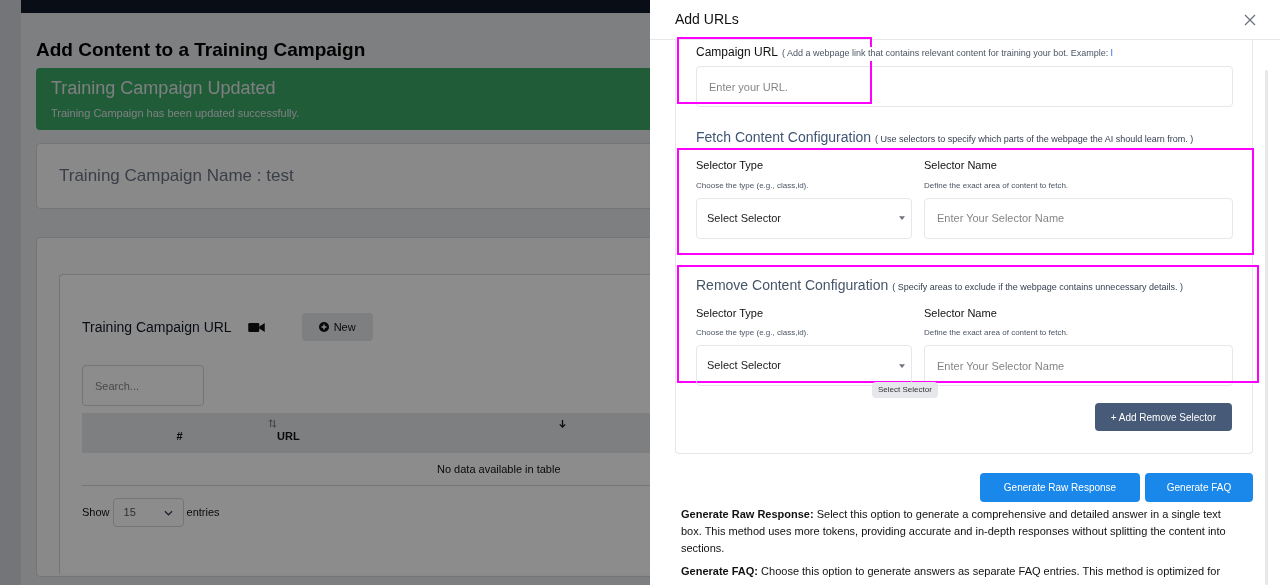  I want to click on section-heading: Remove Content Configuration, so click(792, 285).